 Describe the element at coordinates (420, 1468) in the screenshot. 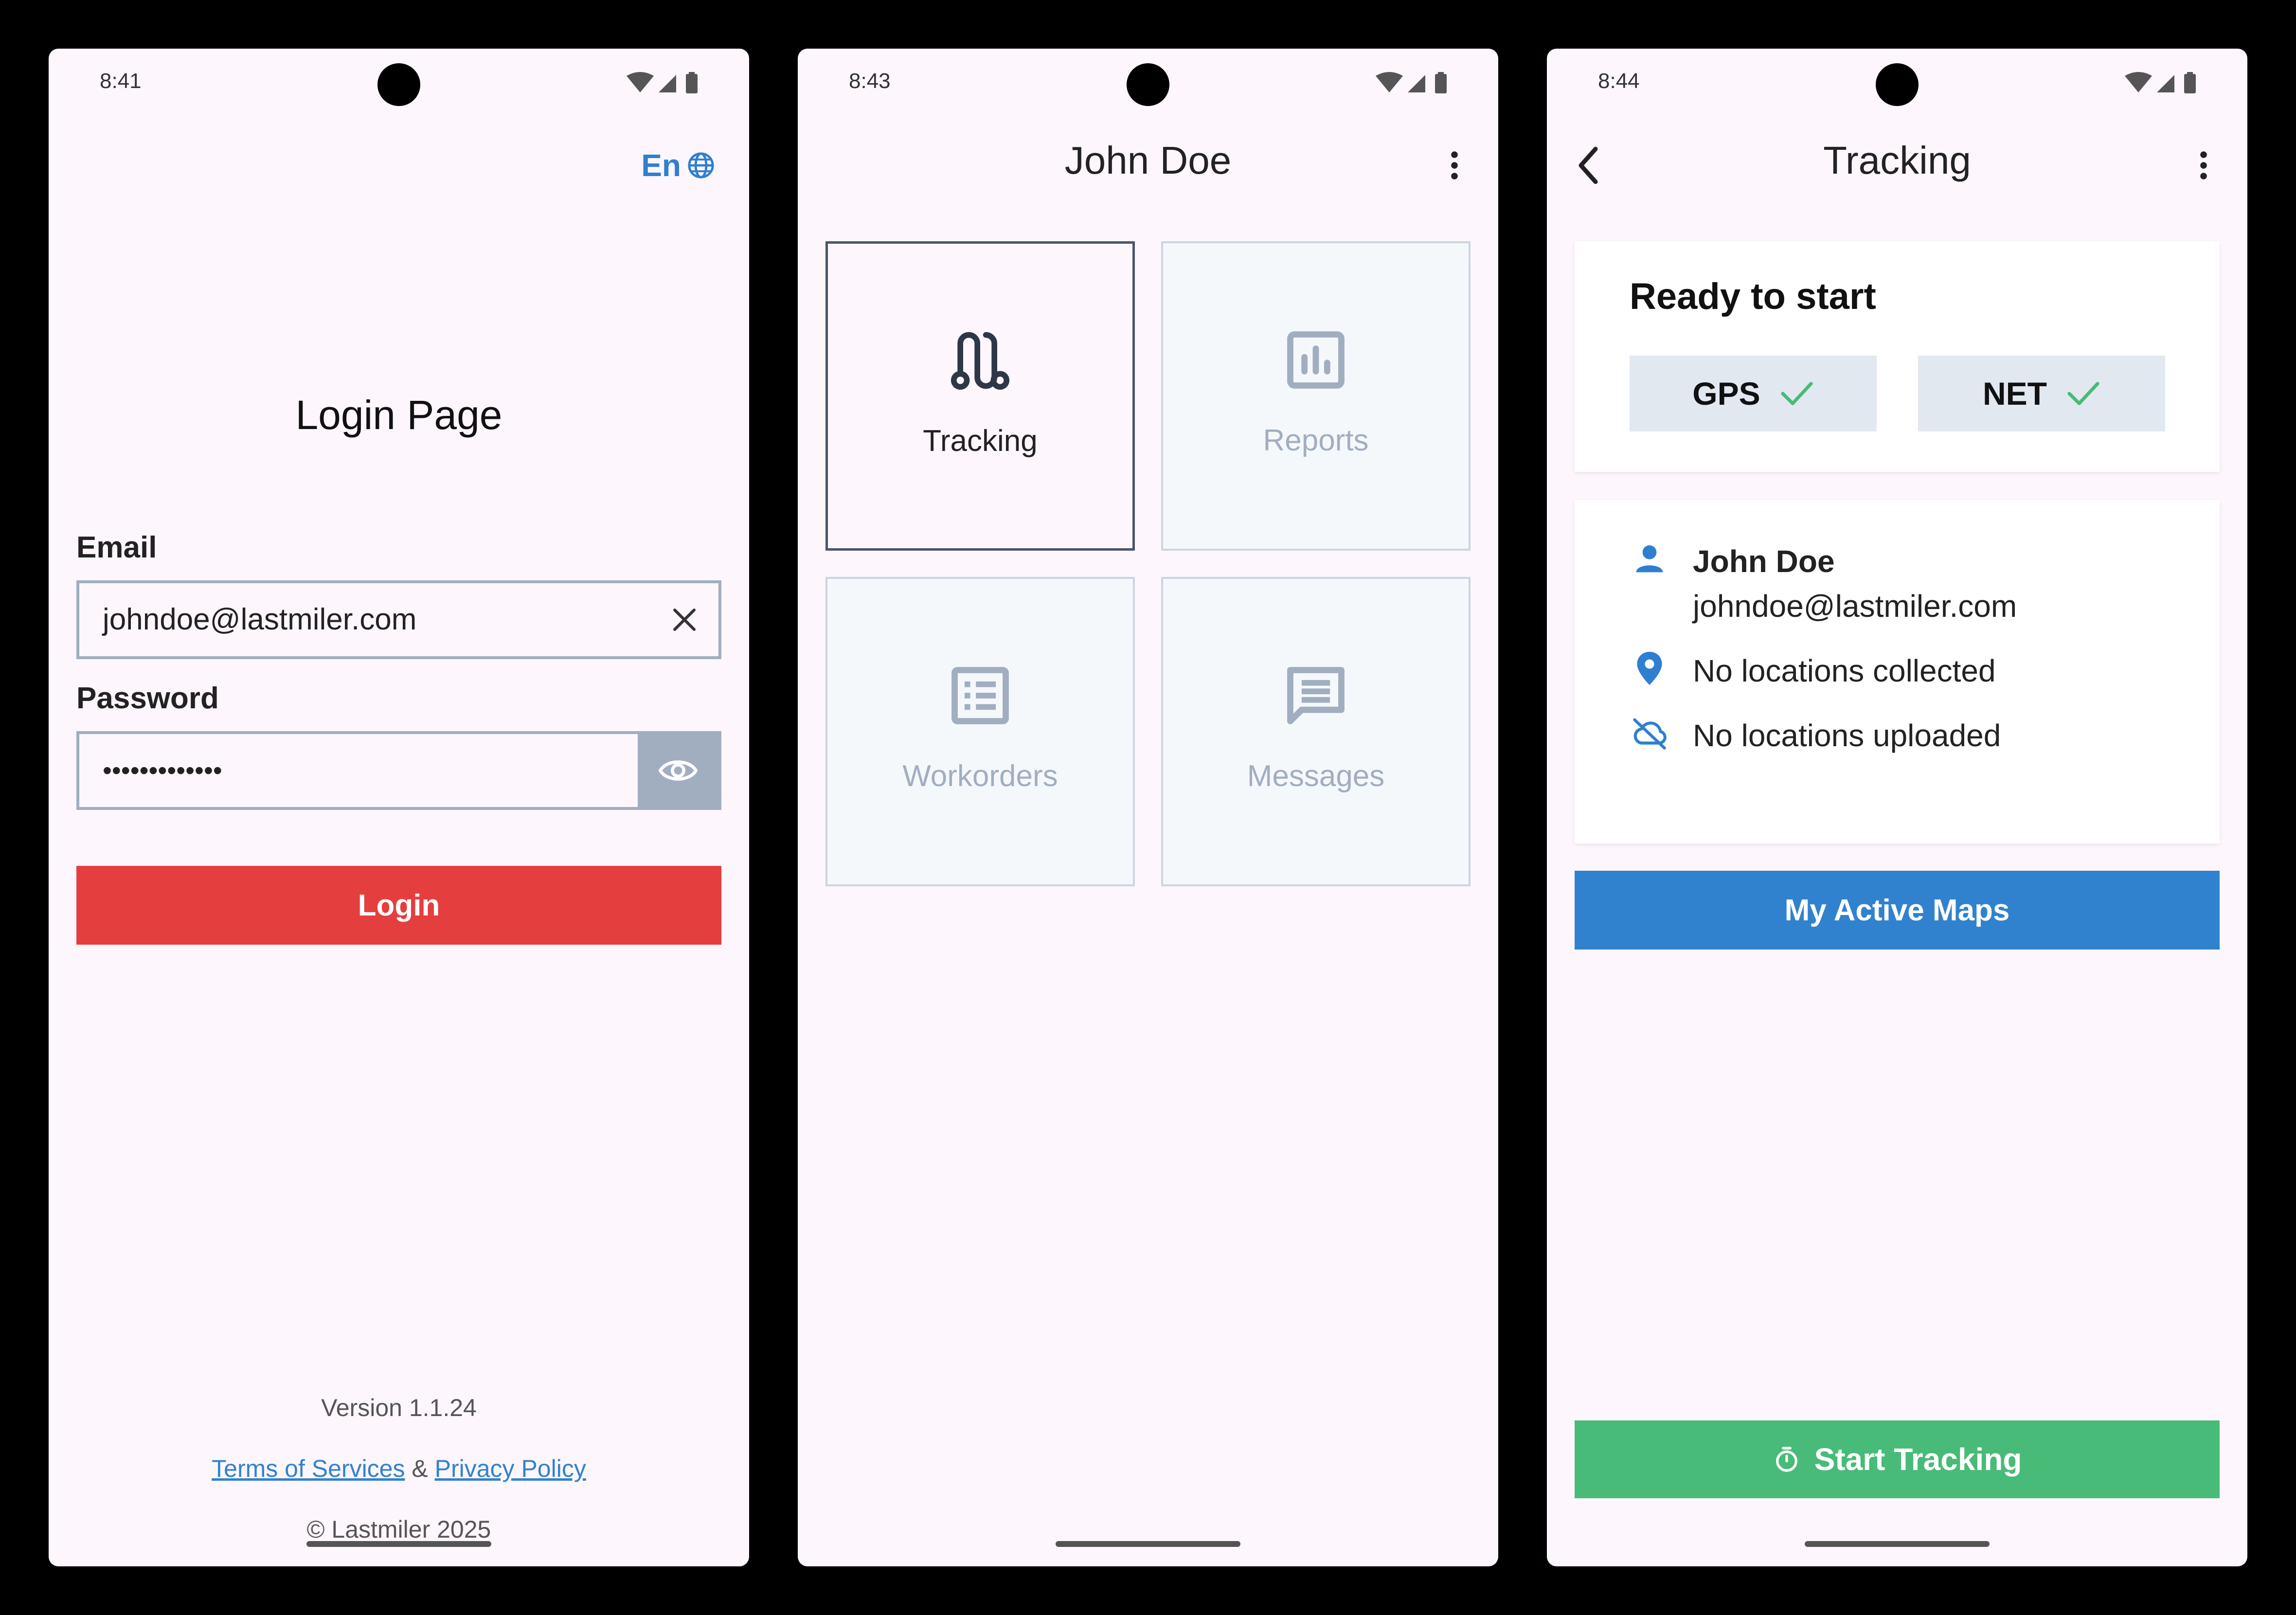

I see `ampersand: &` at that location.